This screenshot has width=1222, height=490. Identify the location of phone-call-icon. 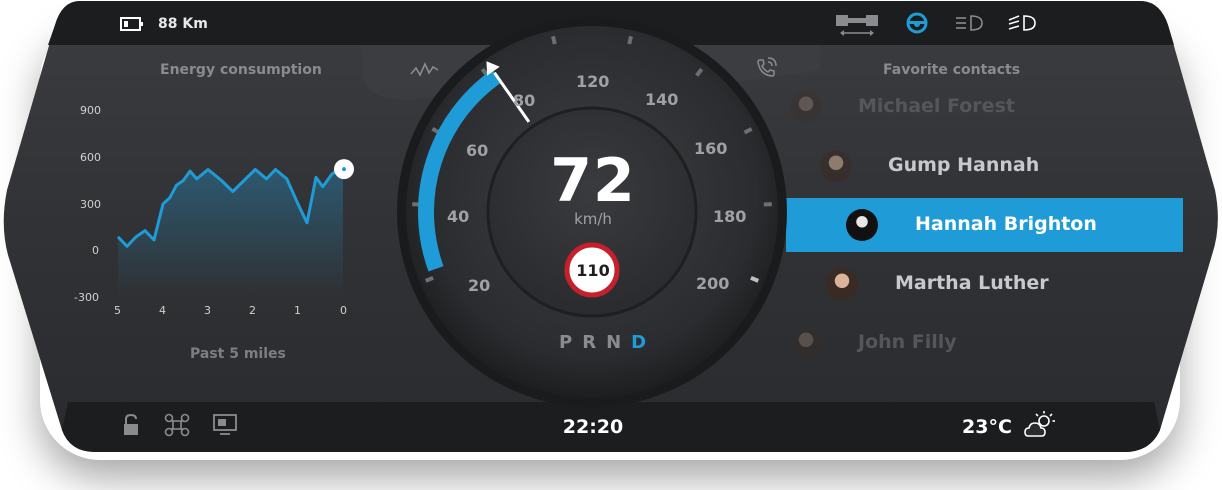
(766, 70).